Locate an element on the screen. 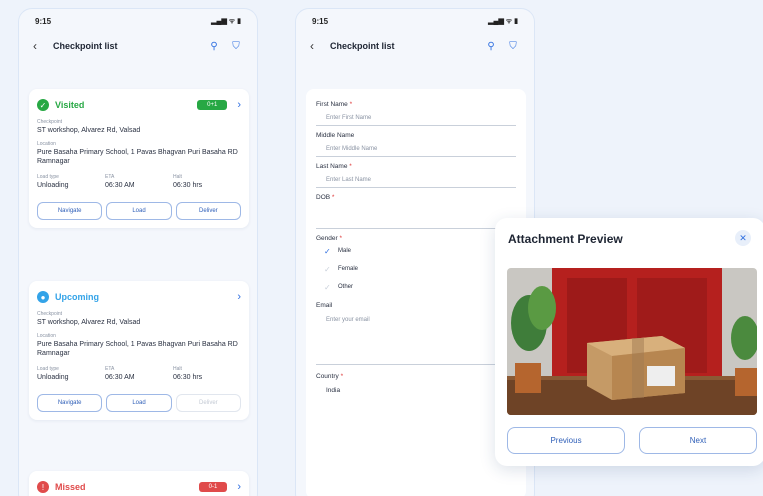 Image resolution: width=763 pixels, height=496 pixels. country-label: Country * is located at coordinates (416, 376).